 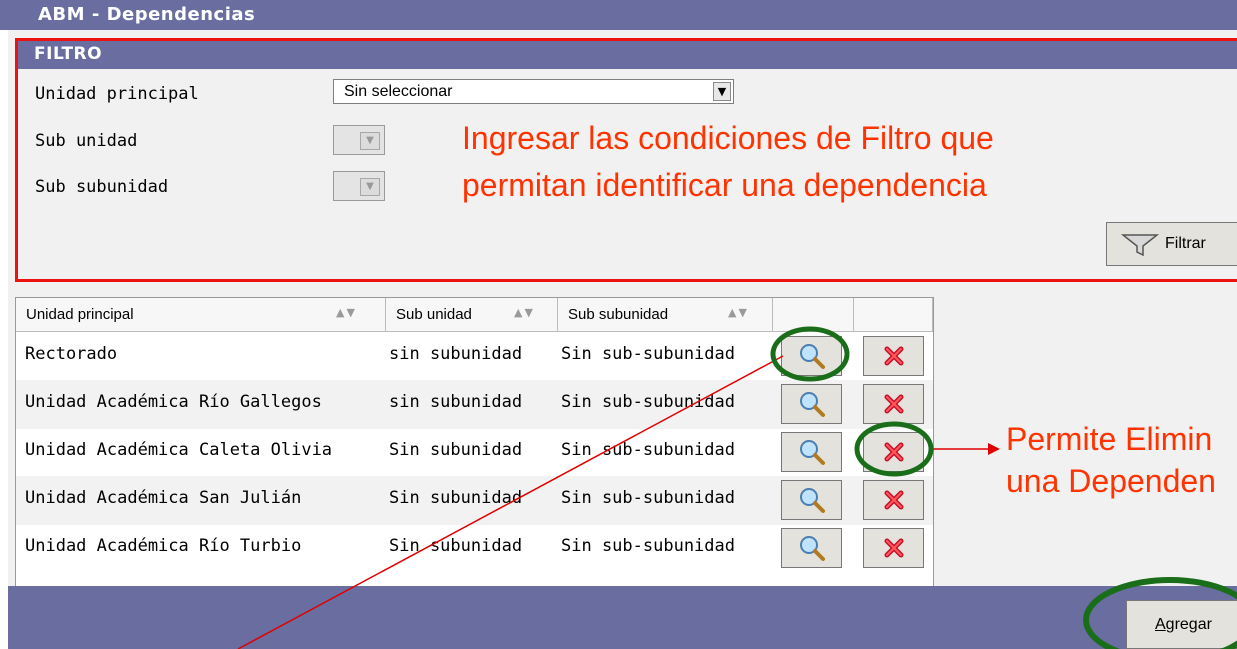 I want to click on highlight-circle-view, so click(x=810, y=354).